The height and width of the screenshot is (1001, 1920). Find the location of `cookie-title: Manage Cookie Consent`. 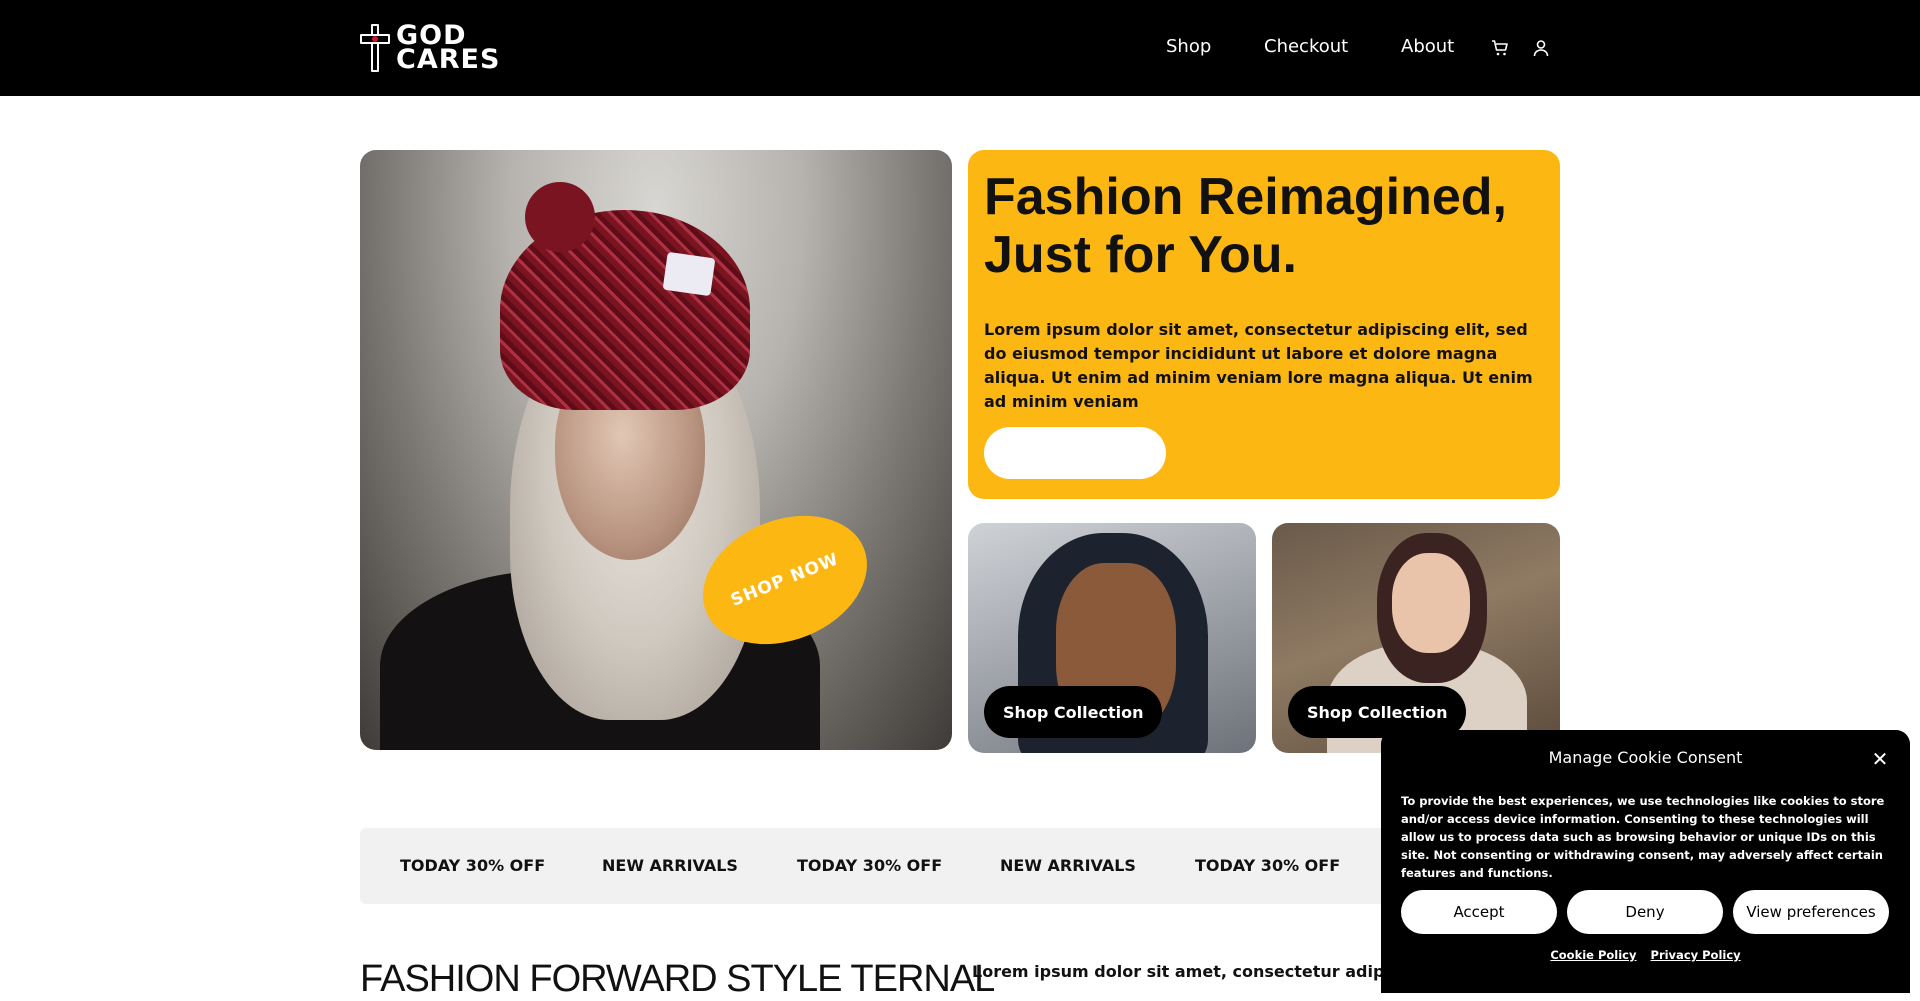

cookie-title: Manage Cookie Consent is located at coordinates (1645, 757).